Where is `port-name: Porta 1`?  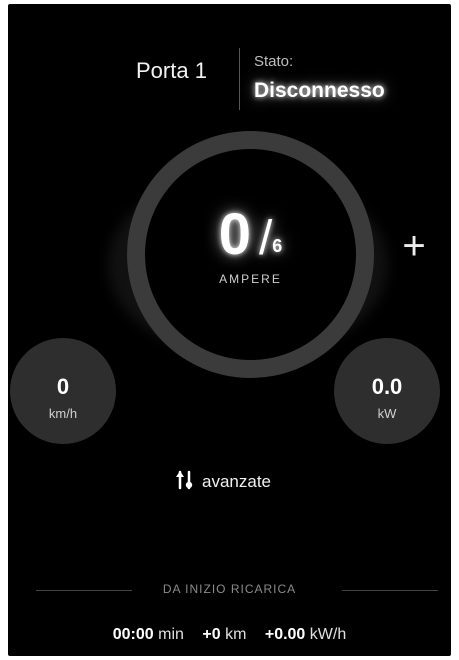 port-name: Porta 1 is located at coordinates (171, 70).